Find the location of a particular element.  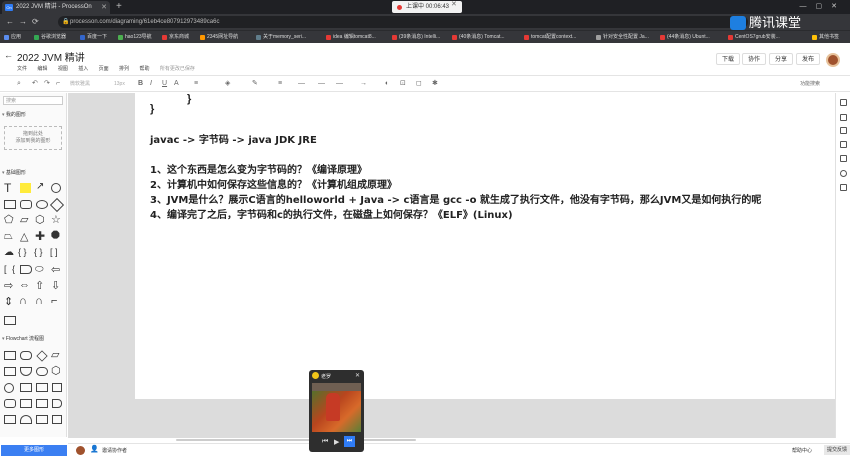

menu-insert: 插入 is located at coordinates (83, 69).